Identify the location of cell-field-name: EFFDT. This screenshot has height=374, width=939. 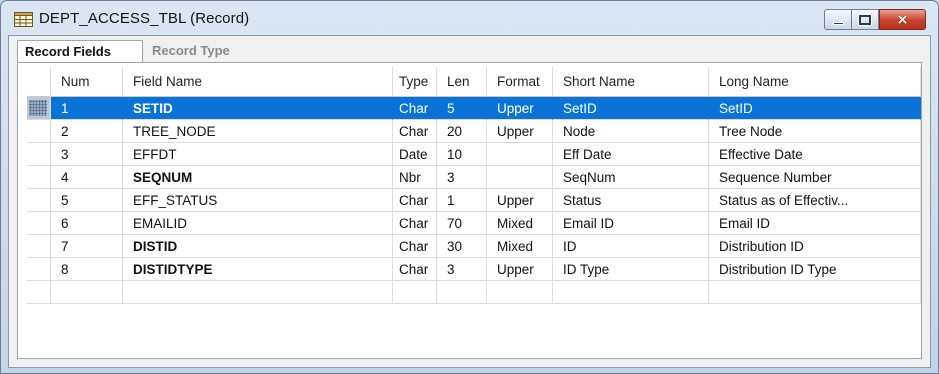
(258, 154).